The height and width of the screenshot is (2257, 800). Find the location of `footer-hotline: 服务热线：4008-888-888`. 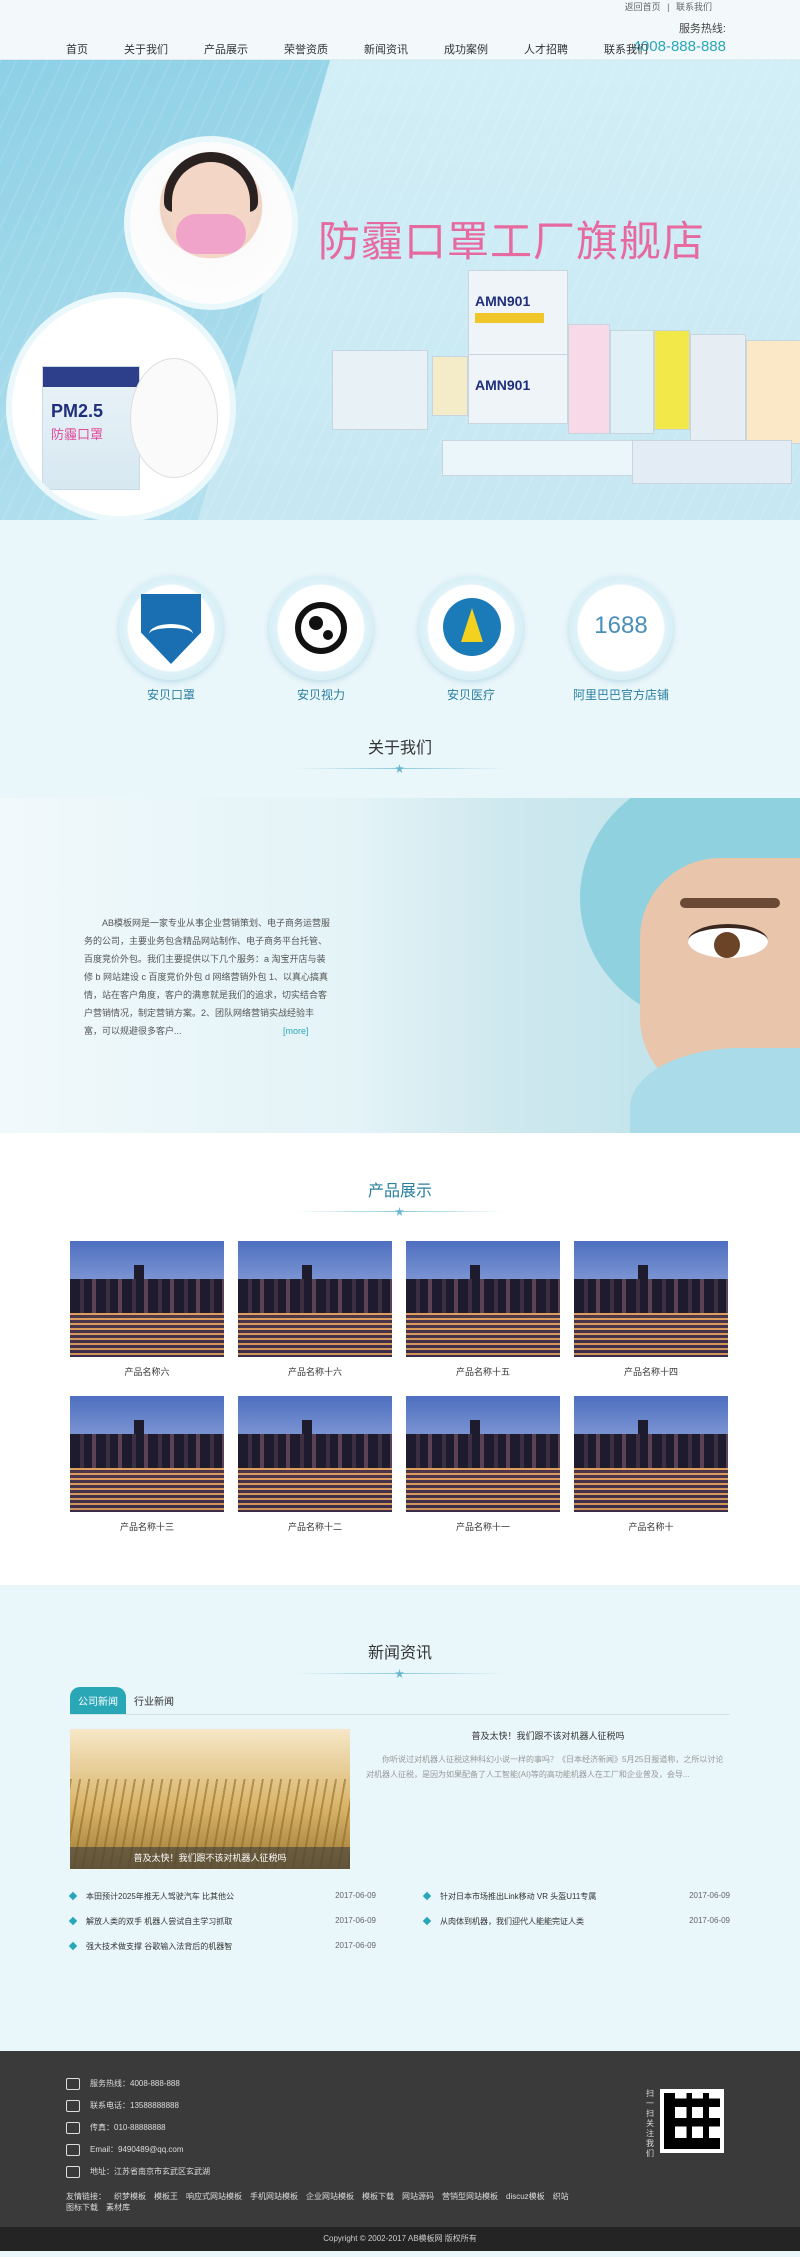

footer-hotline: 服务热线：4008-888-888 is located at coordinates (135, 2083).